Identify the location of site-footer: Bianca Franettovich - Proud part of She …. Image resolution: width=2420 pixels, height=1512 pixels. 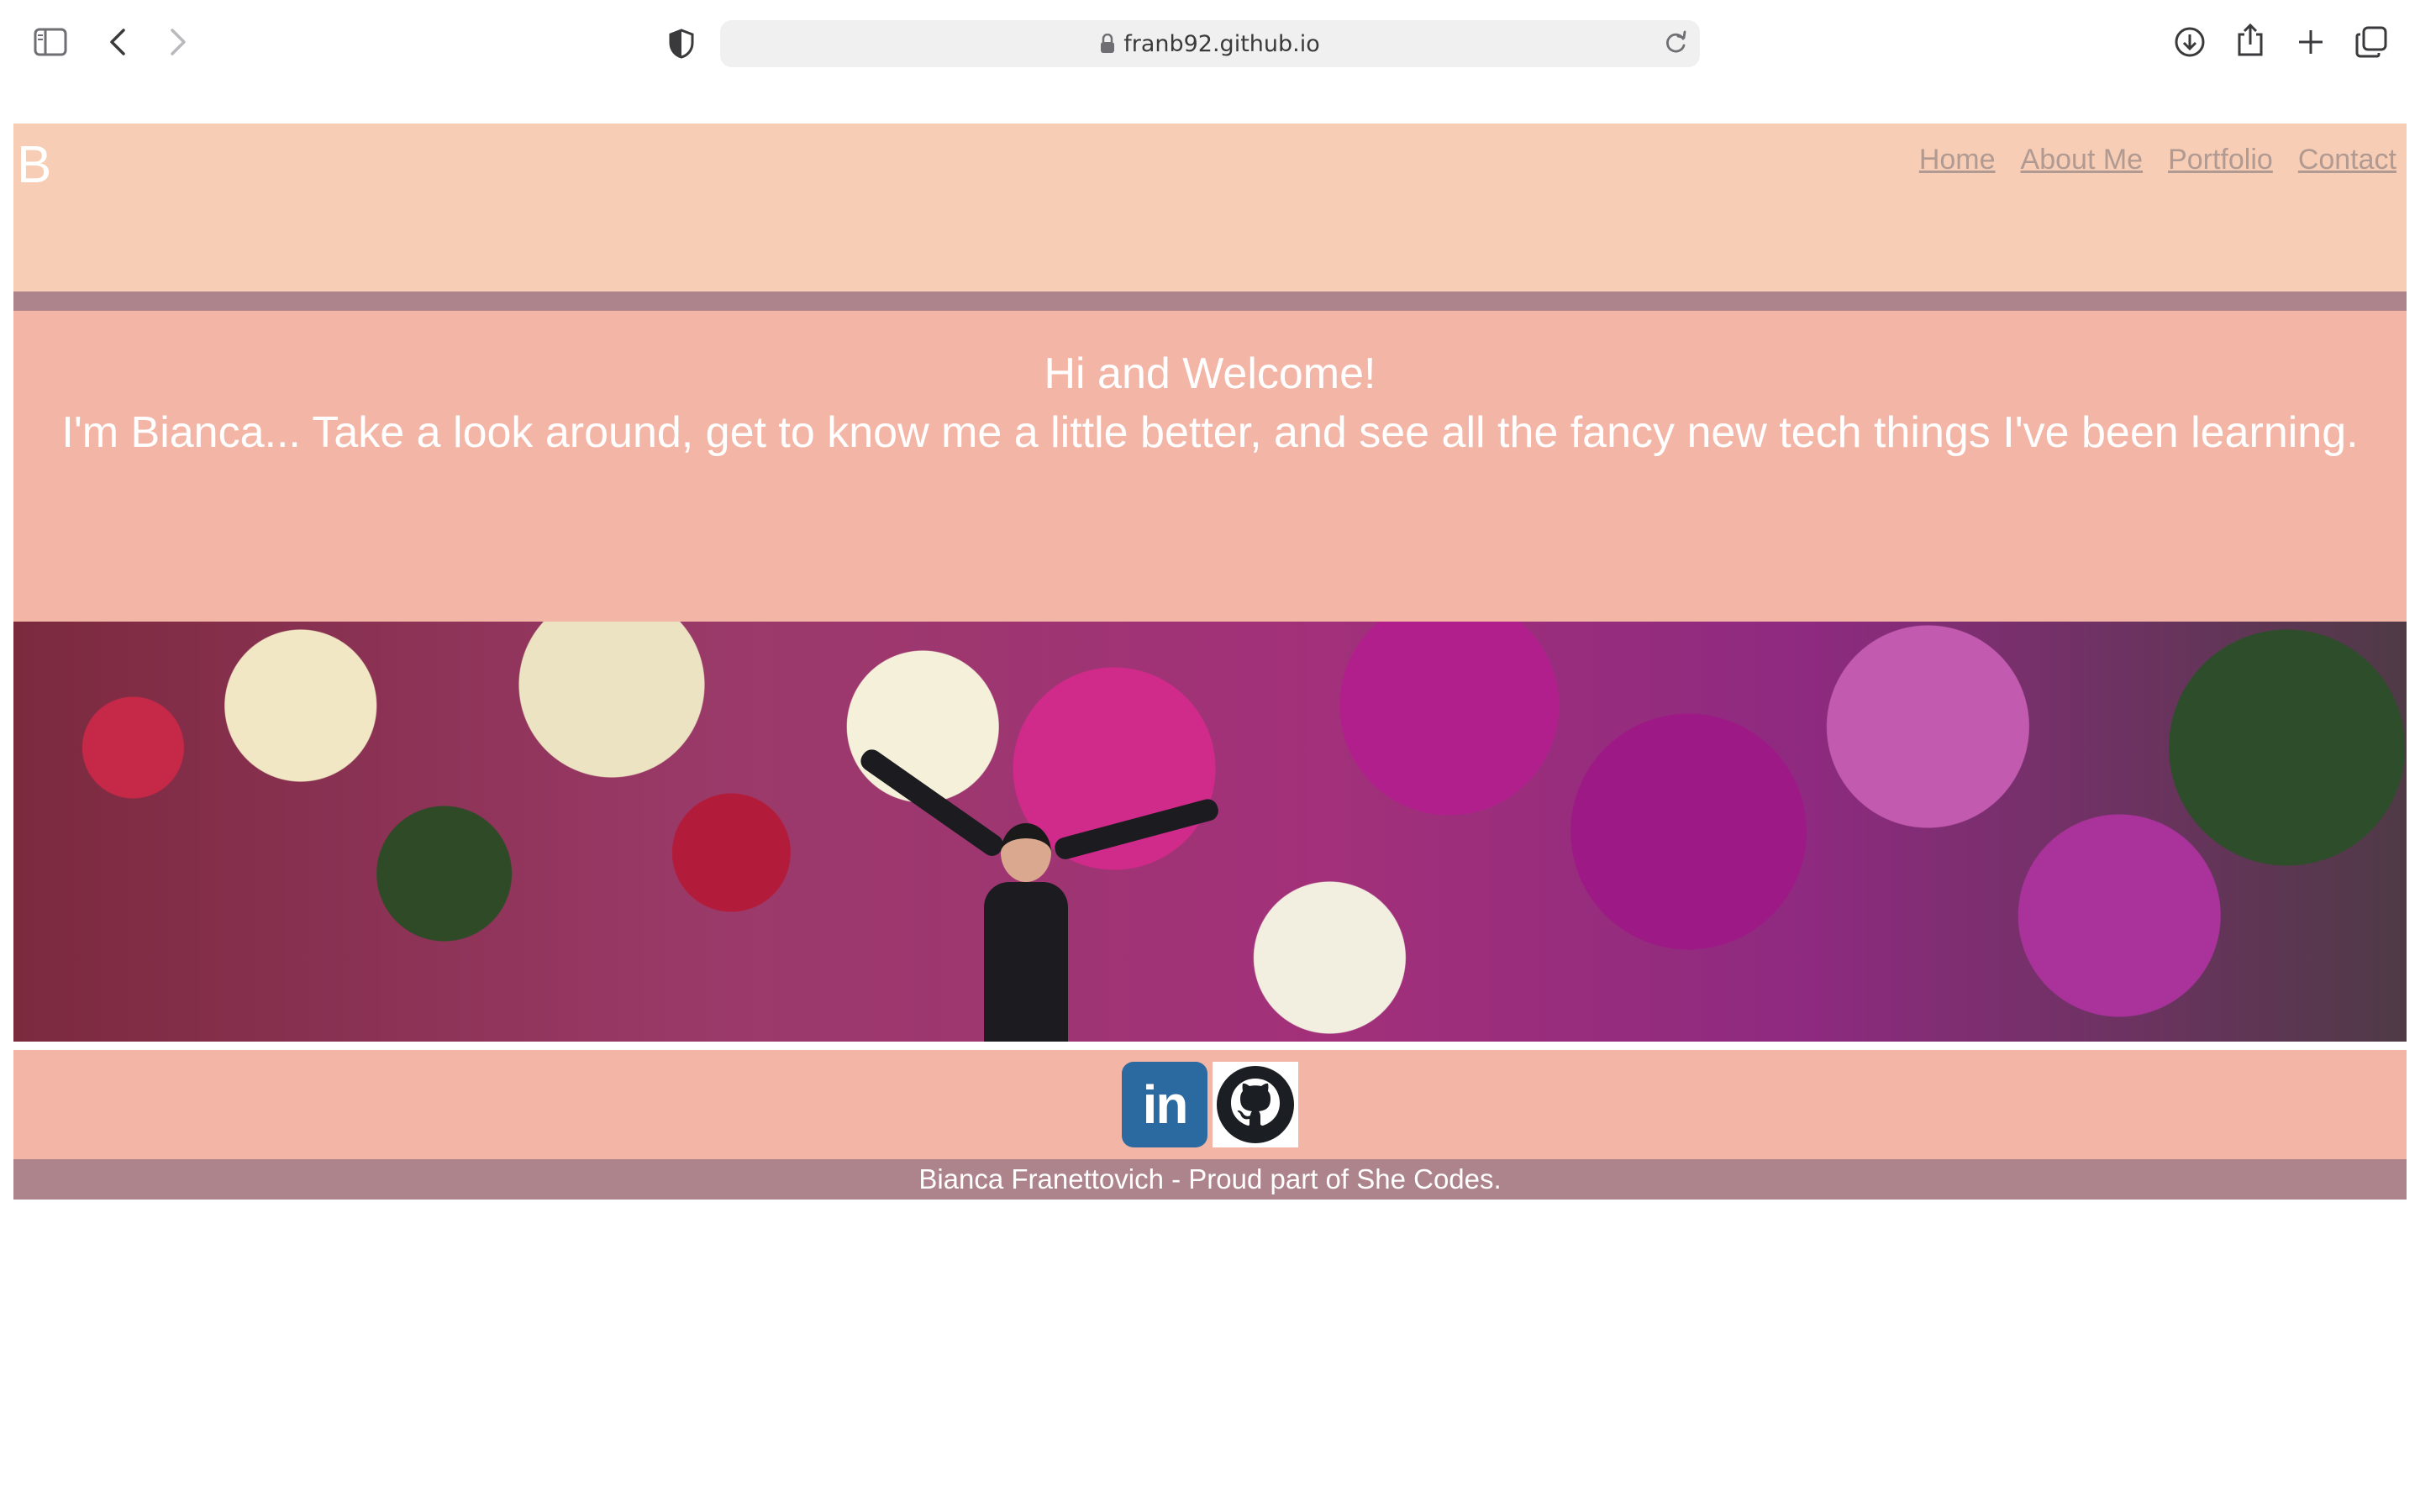
(1210, 1179).